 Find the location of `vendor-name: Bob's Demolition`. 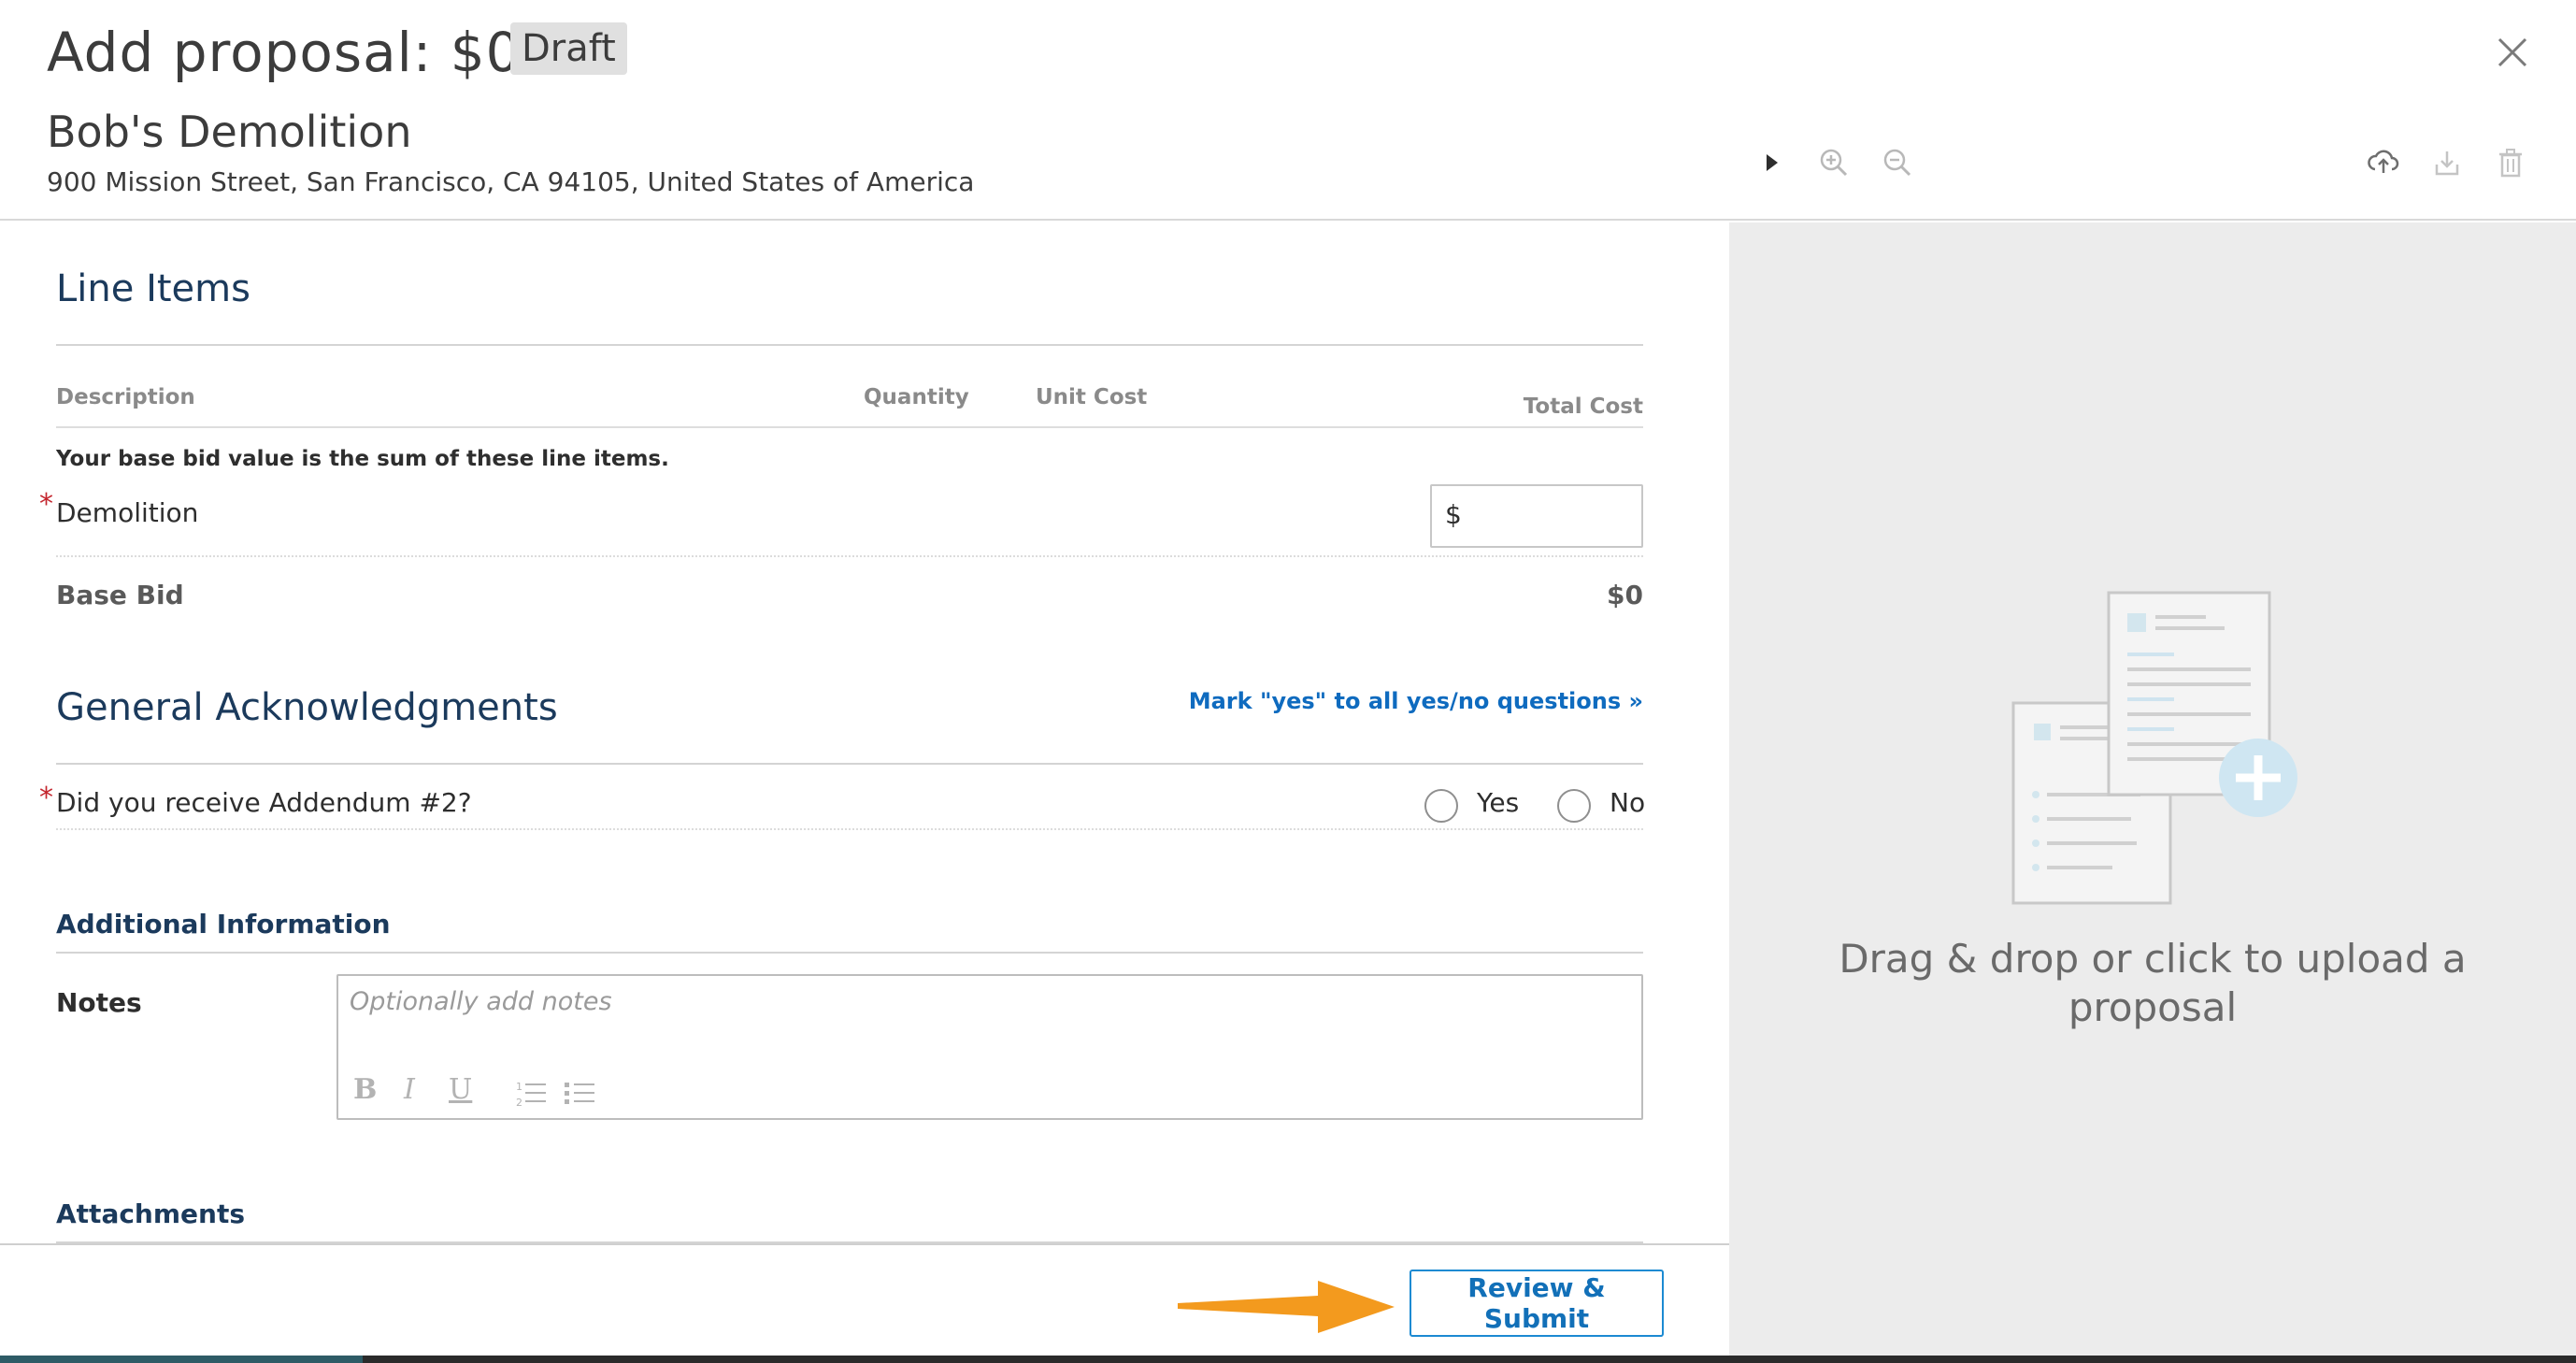

vendor-name: Bob's Demolition is located at coordinates (229, 132).